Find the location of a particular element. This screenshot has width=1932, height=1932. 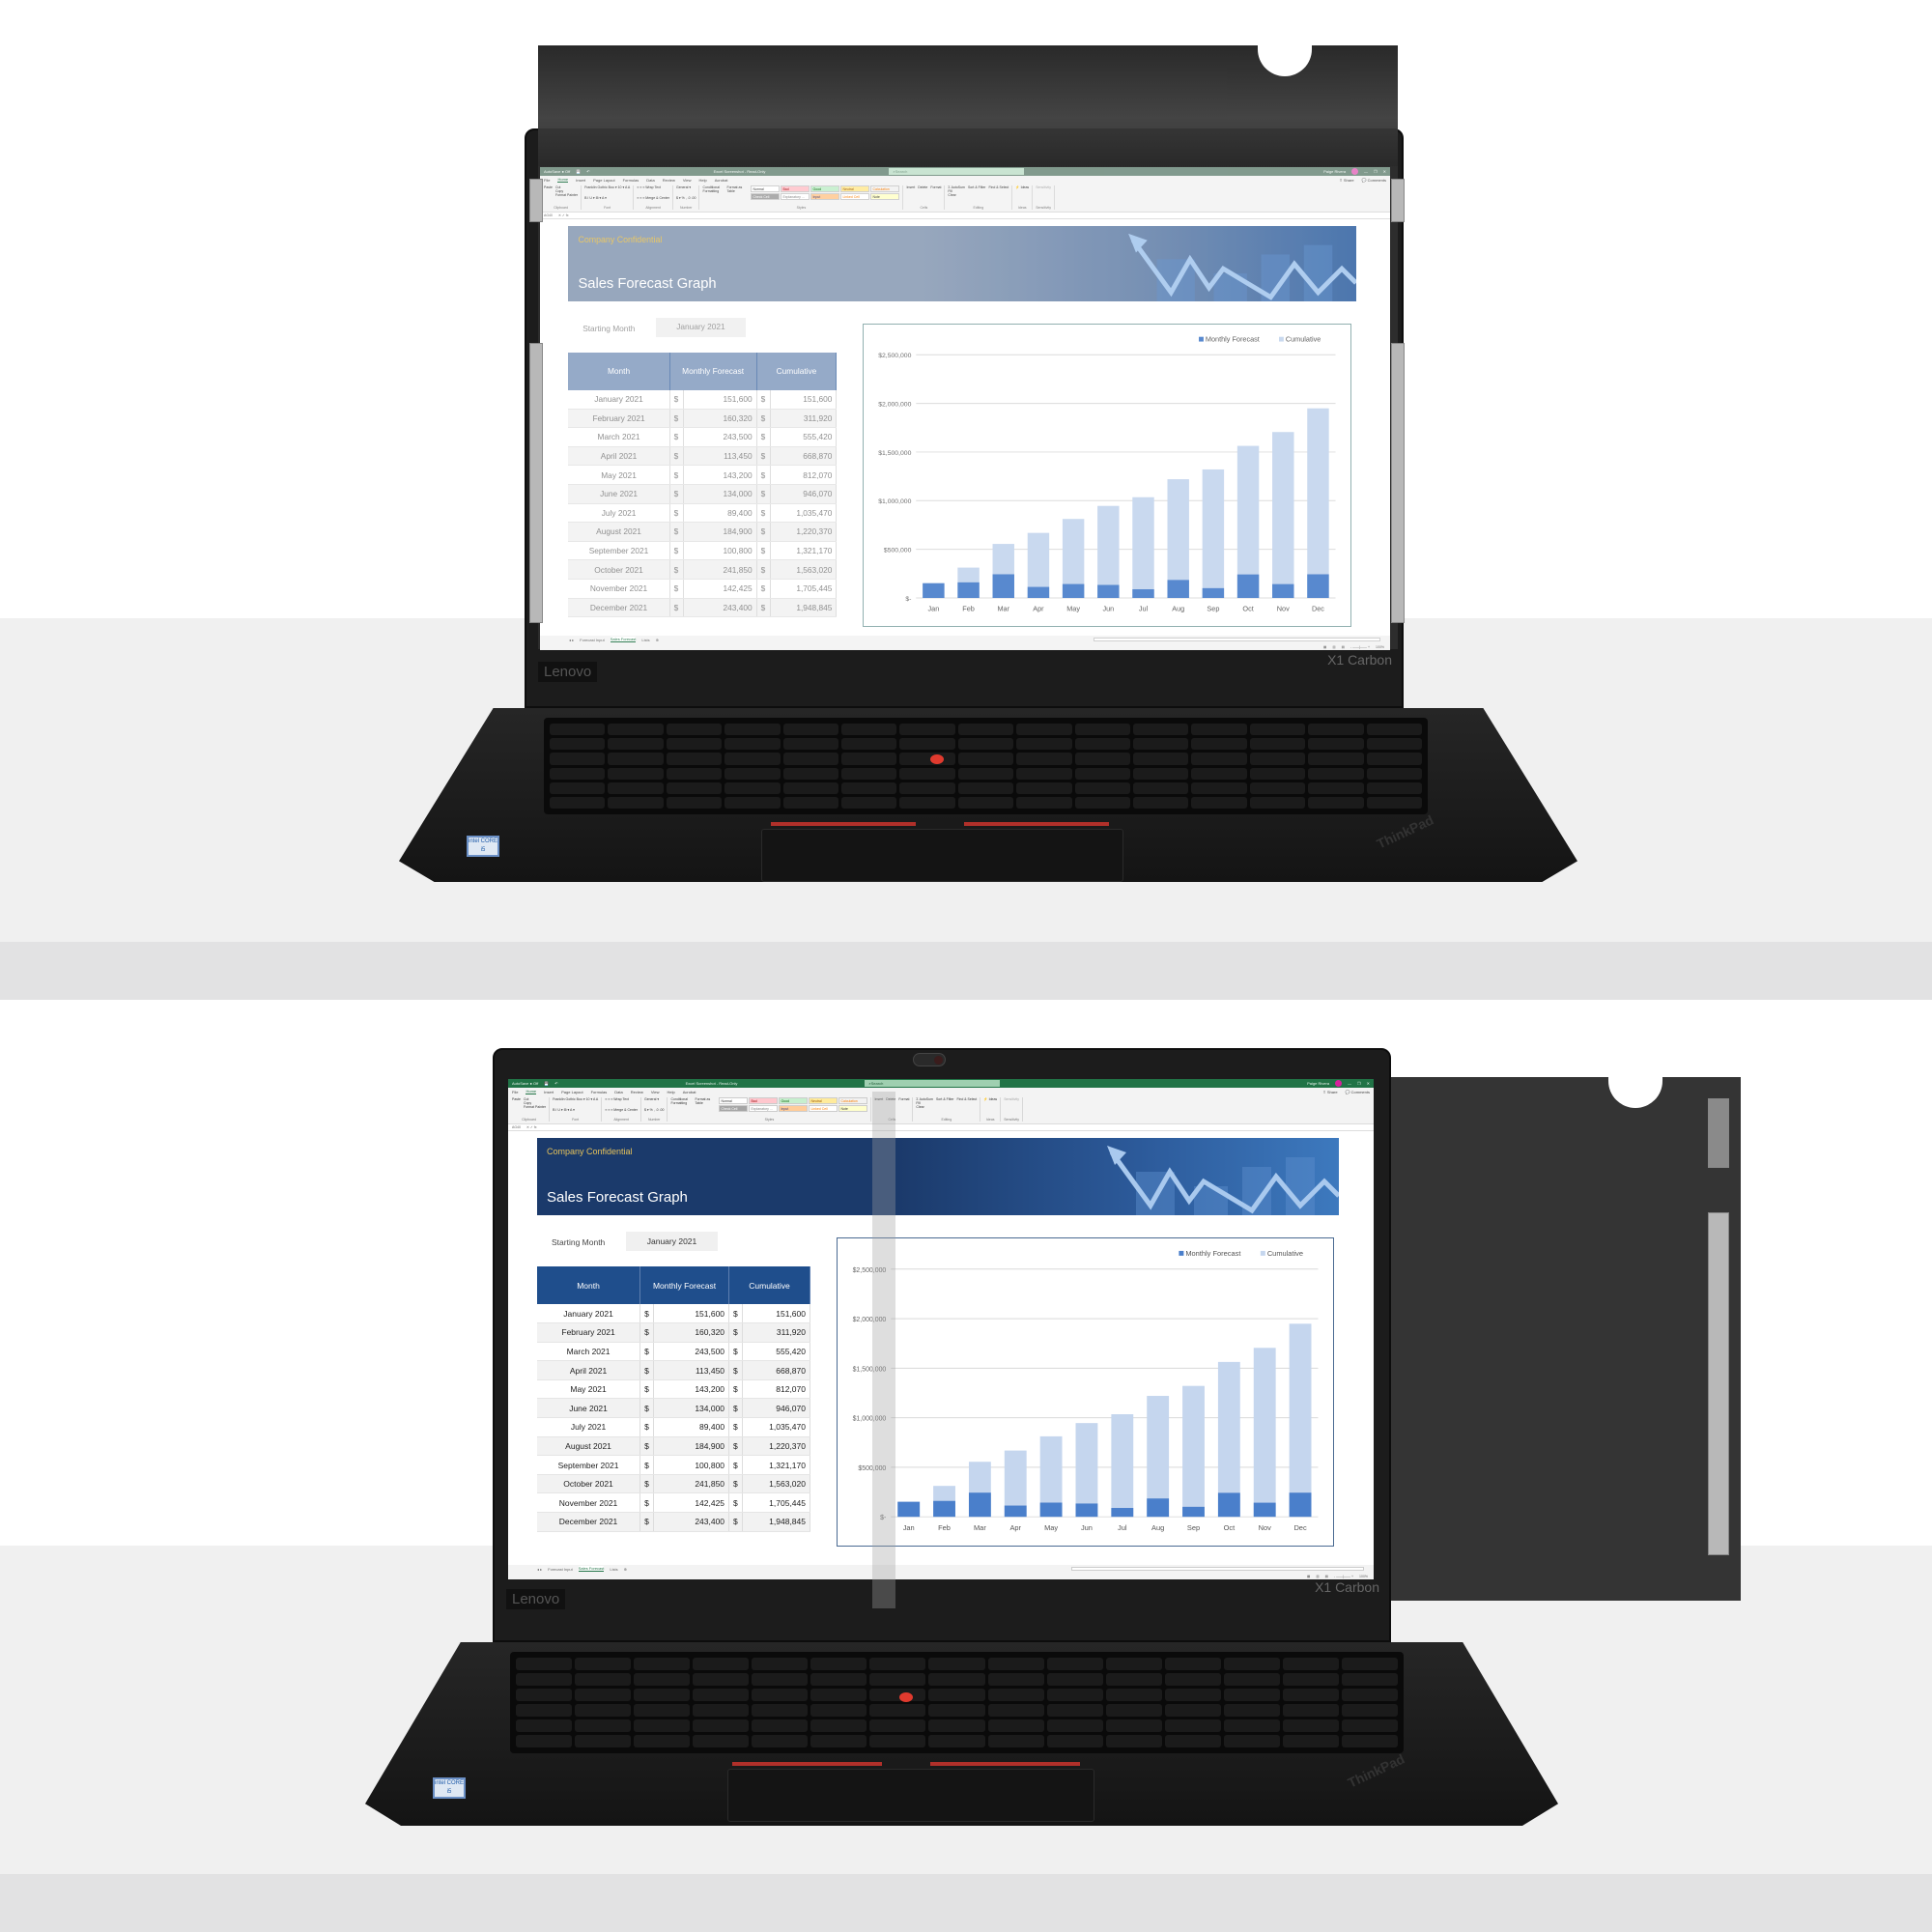

cell-month: November 2021 is located at coordinates (589, 1503).